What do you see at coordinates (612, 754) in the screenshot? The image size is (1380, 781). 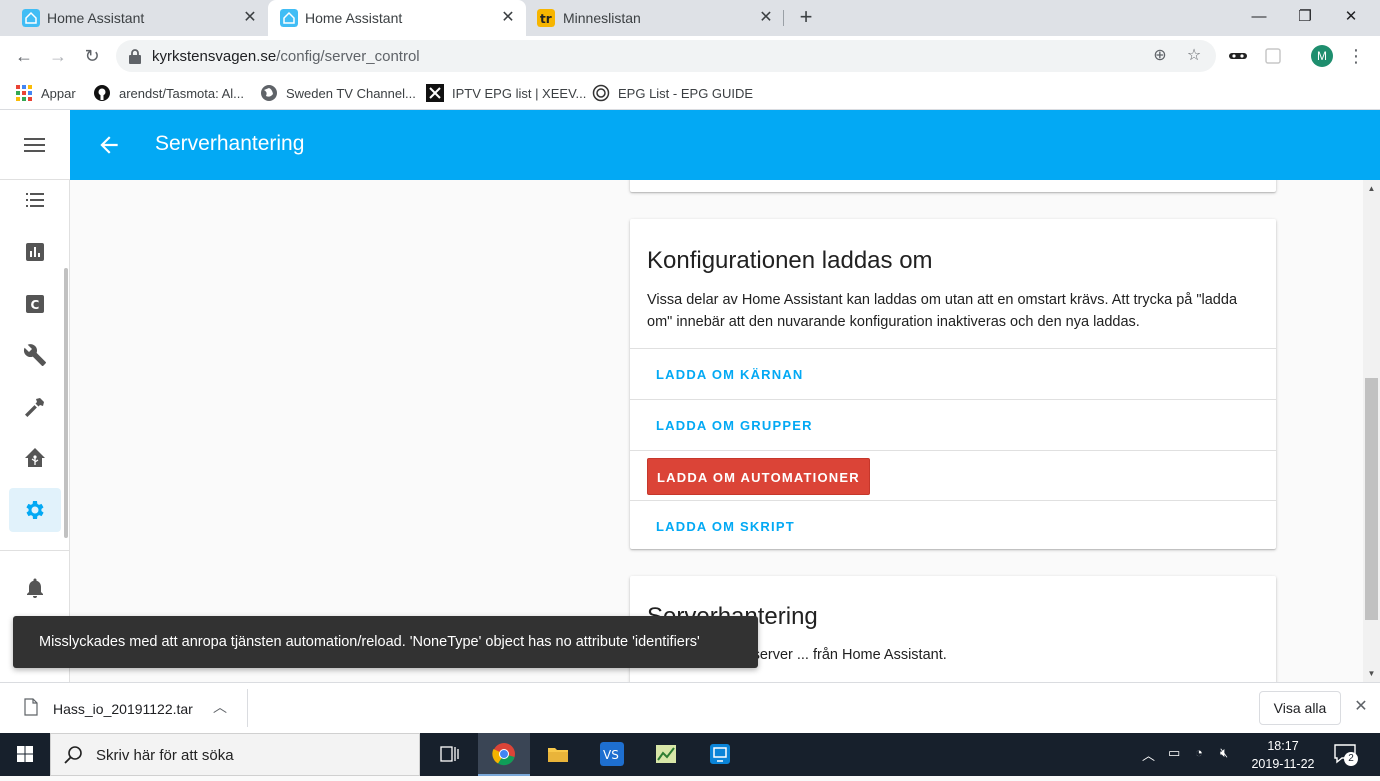 I see `taskbar-vscode: VS` at bounding box center [612, 754].